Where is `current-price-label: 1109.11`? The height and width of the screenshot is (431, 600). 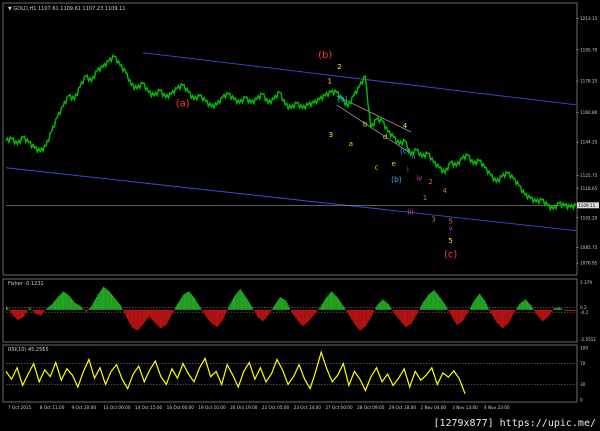 current-price-label: 1109.11 is located at coordinates (587, 205).